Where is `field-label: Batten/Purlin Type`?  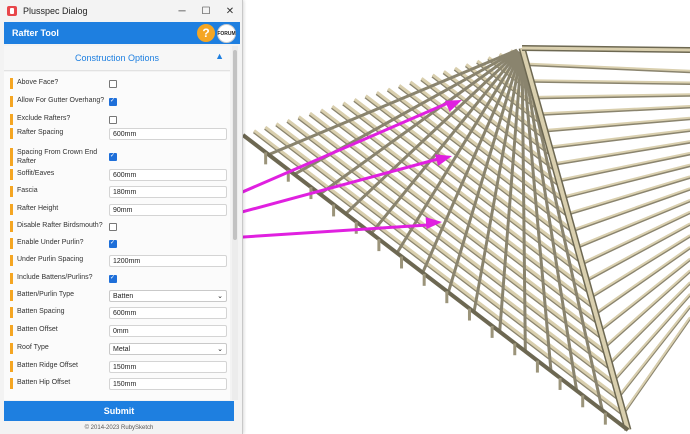 field-label: Batten/Purlin Type is located at coordinates (46, 294).